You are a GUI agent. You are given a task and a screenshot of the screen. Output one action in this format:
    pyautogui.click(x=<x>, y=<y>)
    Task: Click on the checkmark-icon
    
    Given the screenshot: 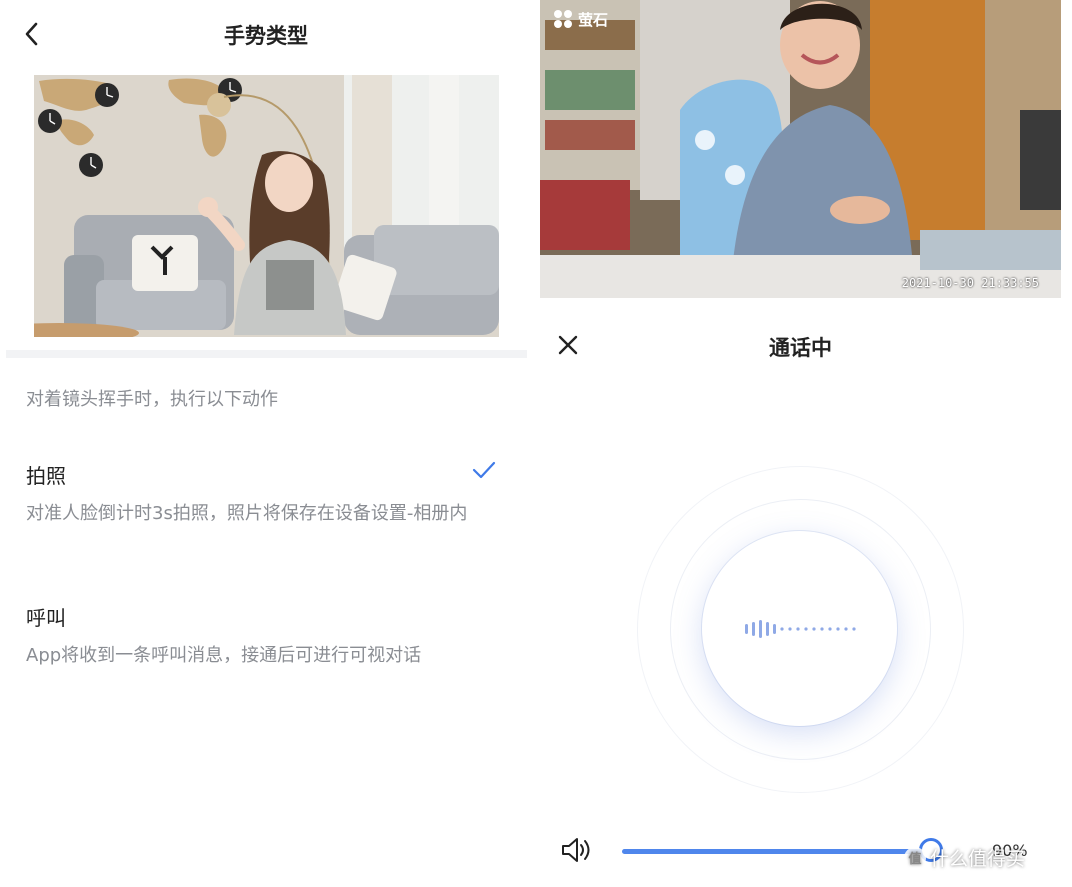 What is the action you would take?
    pyautogui.click(x=484, y=470)
    